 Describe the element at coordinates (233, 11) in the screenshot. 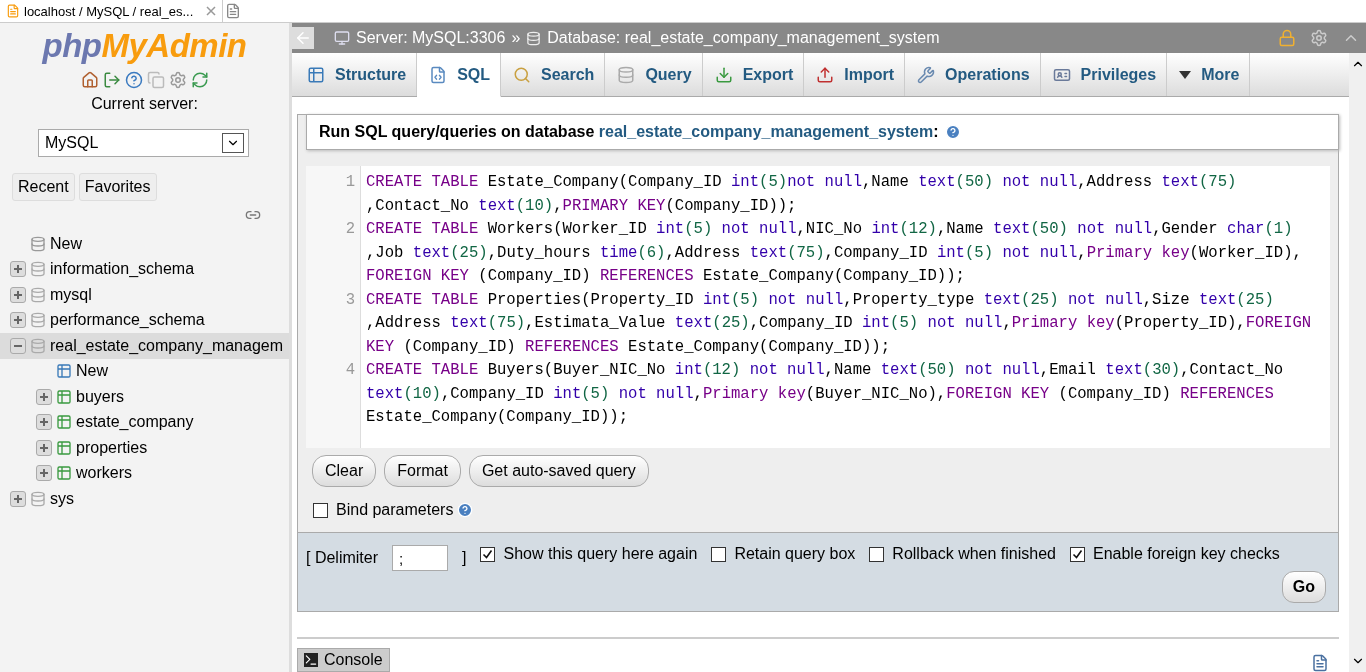

I see `new-tab-icon` at that location.